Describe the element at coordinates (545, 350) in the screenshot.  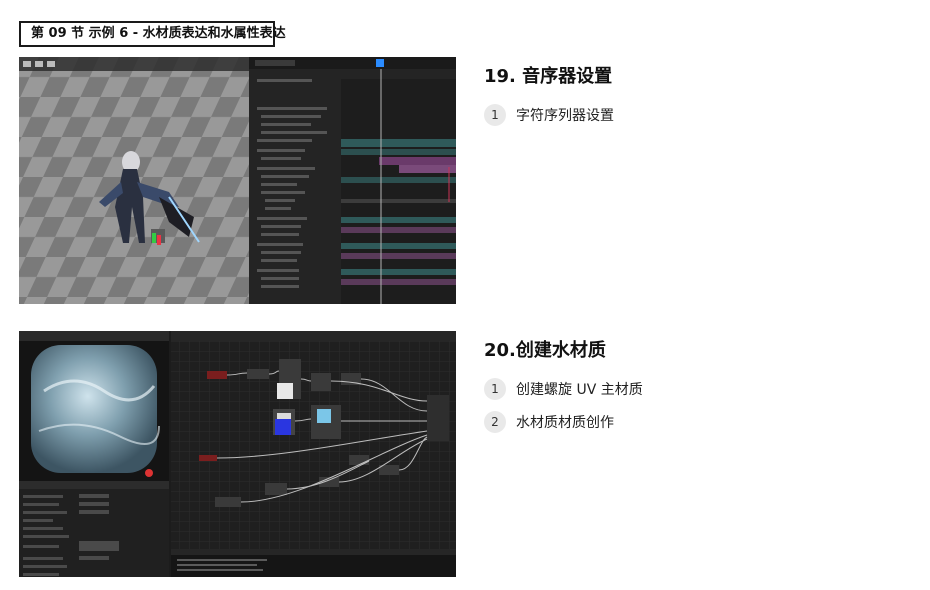
I see `heading-create-water-material: 20.创建水材质` at that location.